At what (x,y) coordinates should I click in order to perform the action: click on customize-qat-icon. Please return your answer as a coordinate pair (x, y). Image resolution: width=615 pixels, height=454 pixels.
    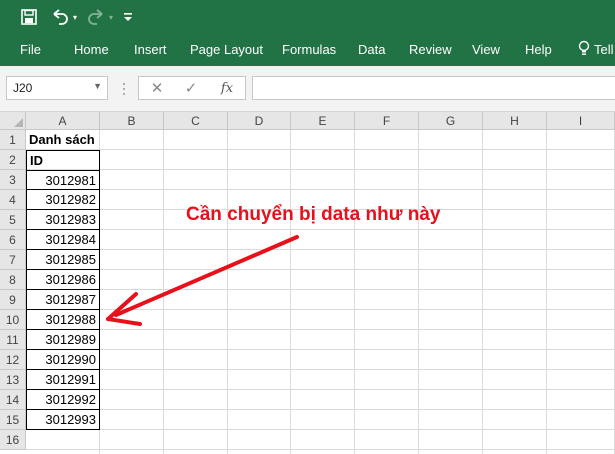
    Looking at the image, I should click on (128, 18).